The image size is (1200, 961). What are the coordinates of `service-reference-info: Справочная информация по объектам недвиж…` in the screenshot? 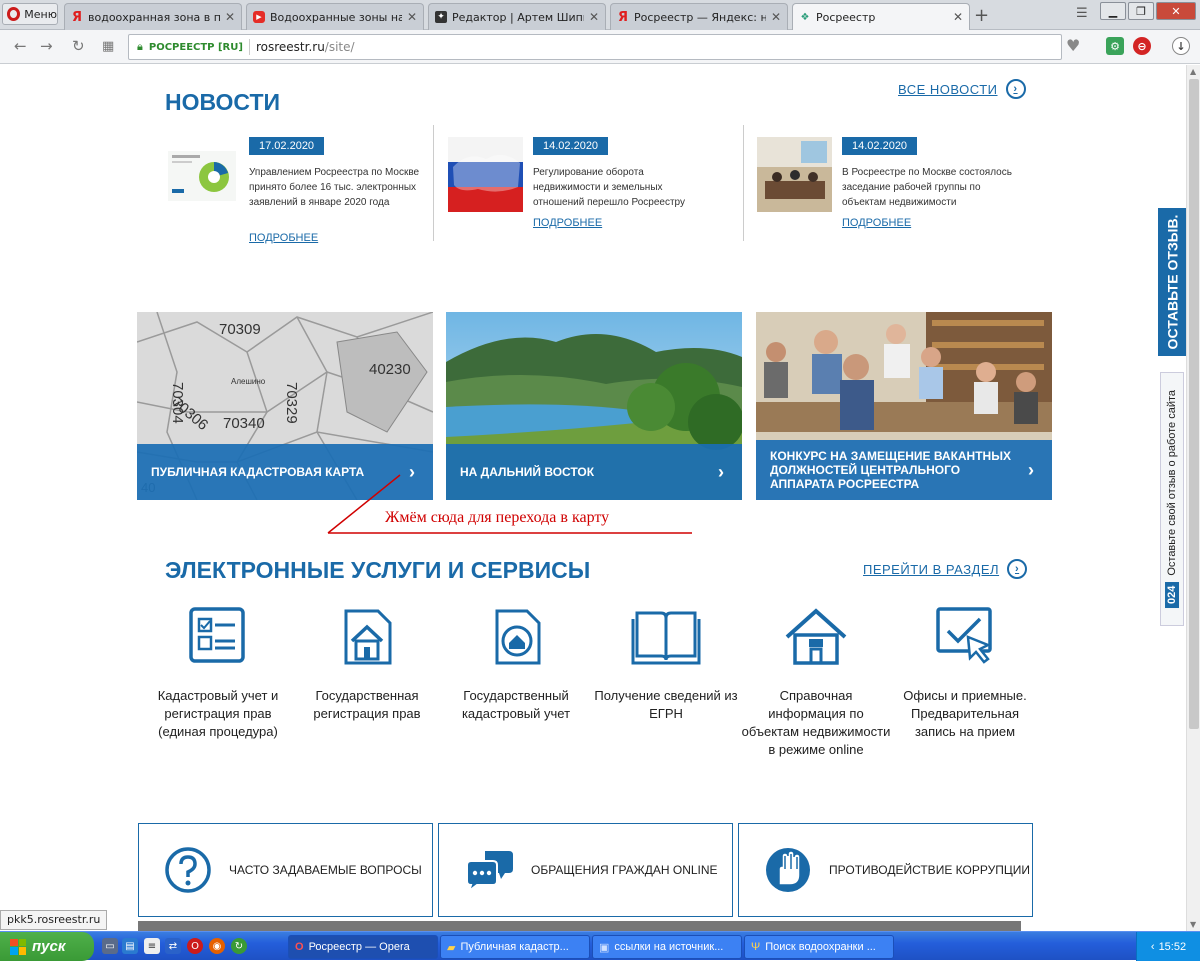 It's located at (816, 682).